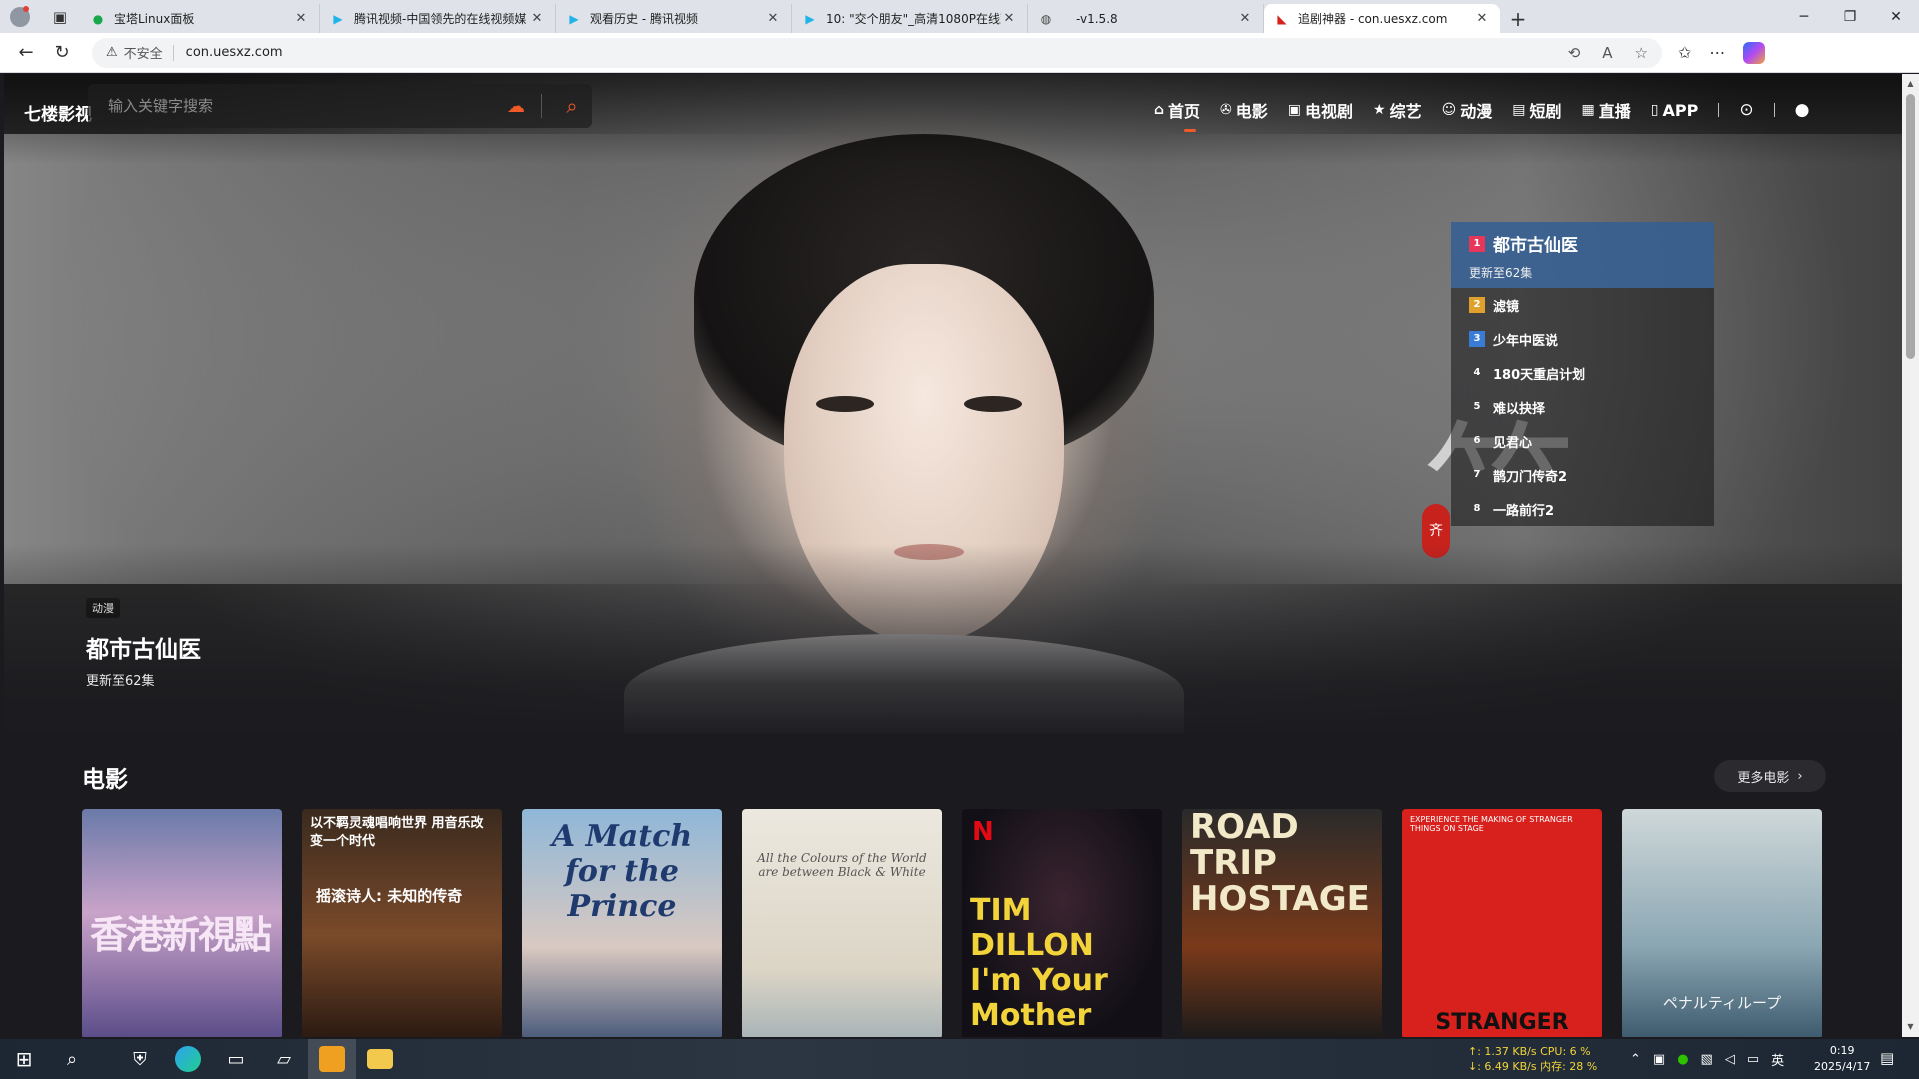 This screenshot has height=1079, width=1919. What do you see at coordinates (58, 112) in the screenshot?
I see `site-logo: 七楼影视` at bounding box center [58, 112].